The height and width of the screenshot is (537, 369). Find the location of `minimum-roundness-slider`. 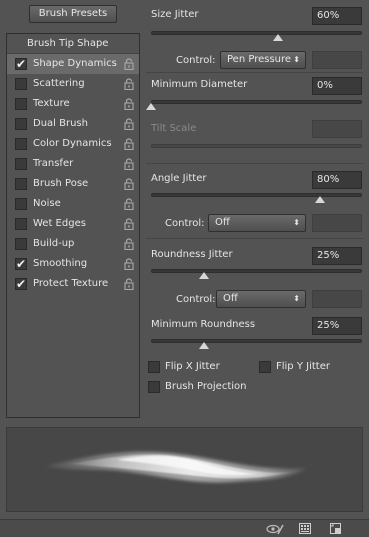

minimum-roundness-slider is located at coordinates (256, 341).